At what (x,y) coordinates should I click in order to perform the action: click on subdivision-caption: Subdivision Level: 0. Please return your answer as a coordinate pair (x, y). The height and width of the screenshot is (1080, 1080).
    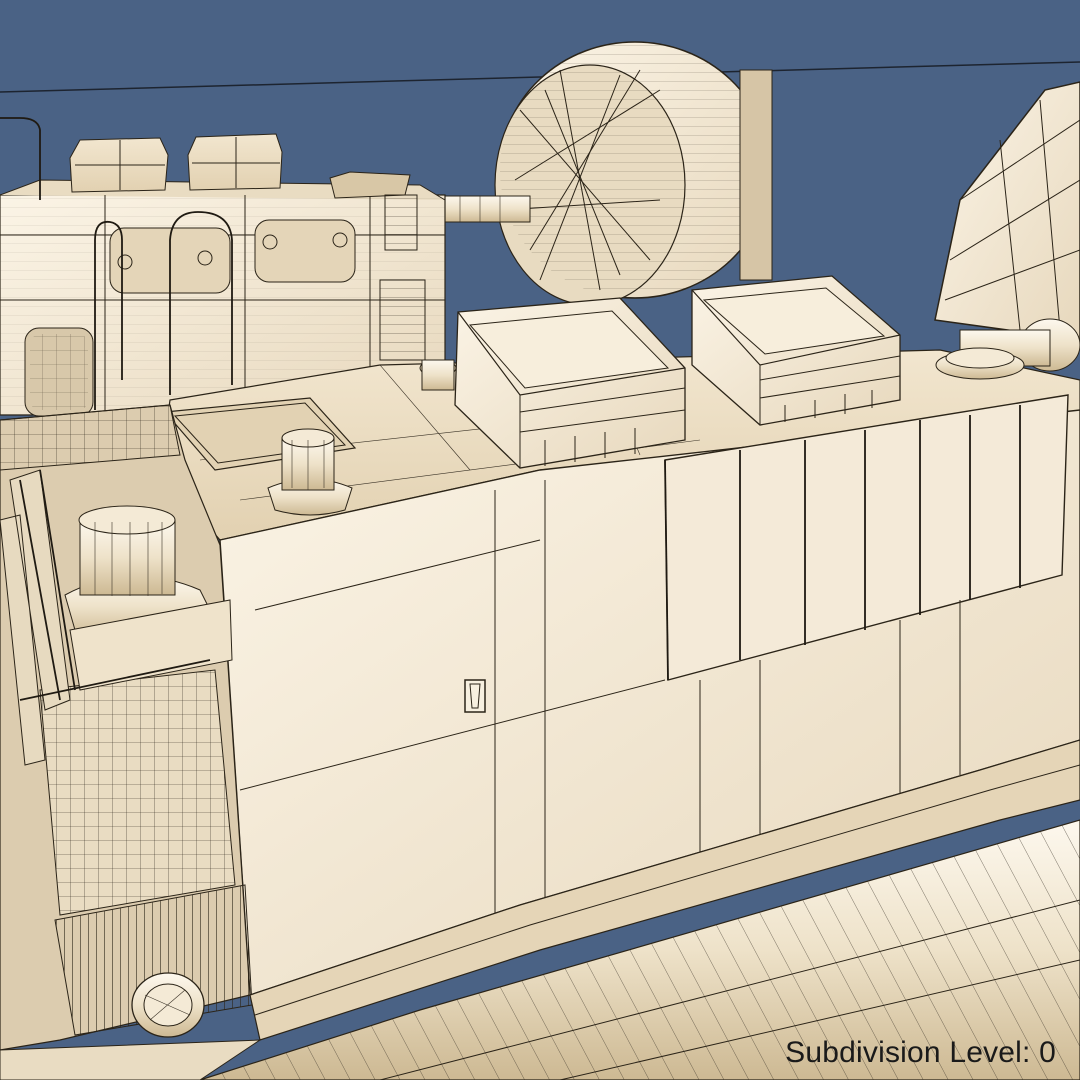
    Looking at the image, I should click on (920, 1052).